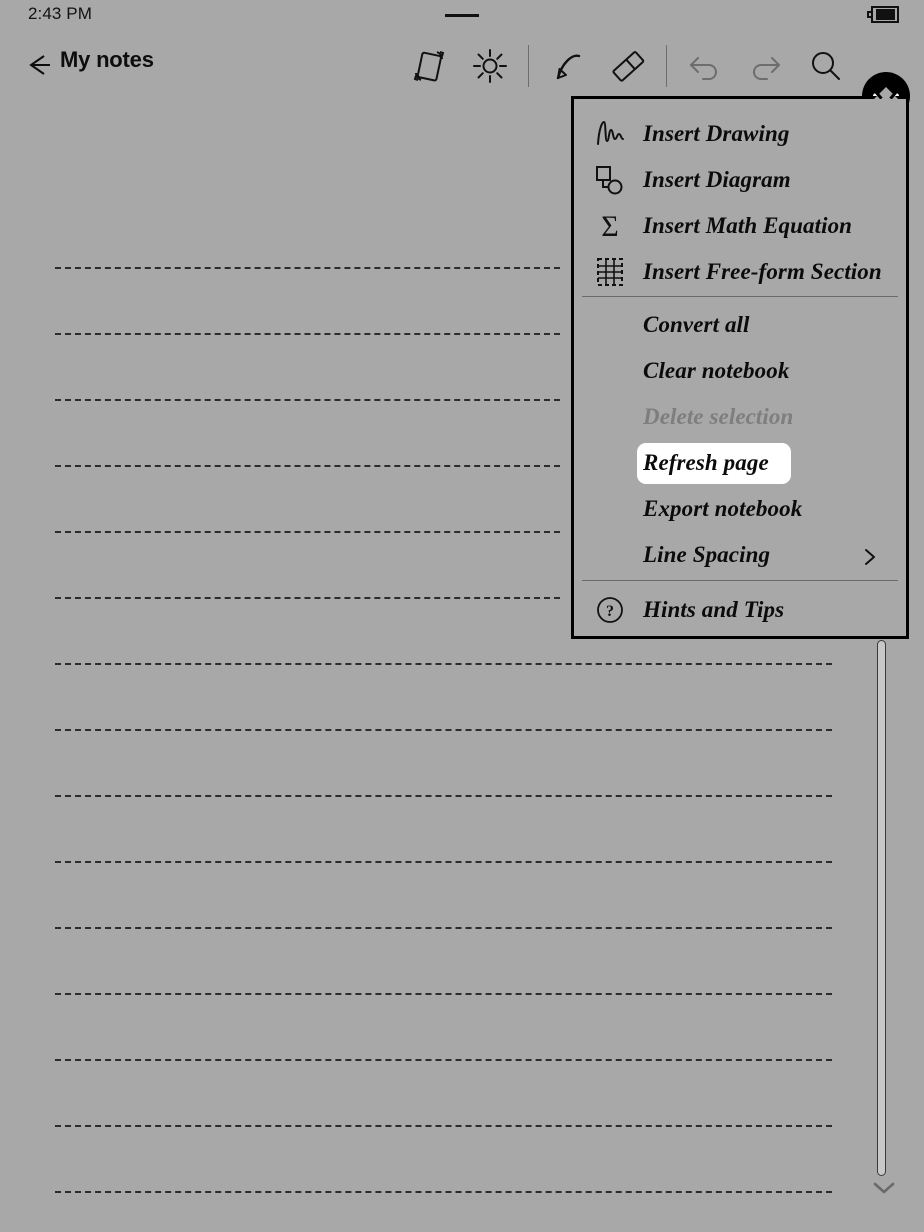  What do you see at coordinates (610, 272) in the screenshot?
I see `insert-free-form-section-icon` at bounding box center [610, 272].